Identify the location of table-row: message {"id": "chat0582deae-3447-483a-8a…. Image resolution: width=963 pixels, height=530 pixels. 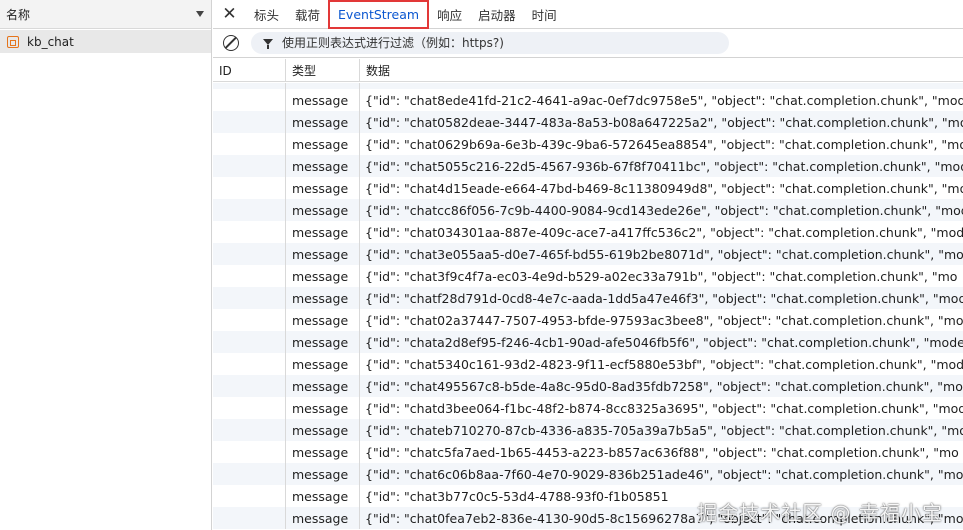
(588, 122).